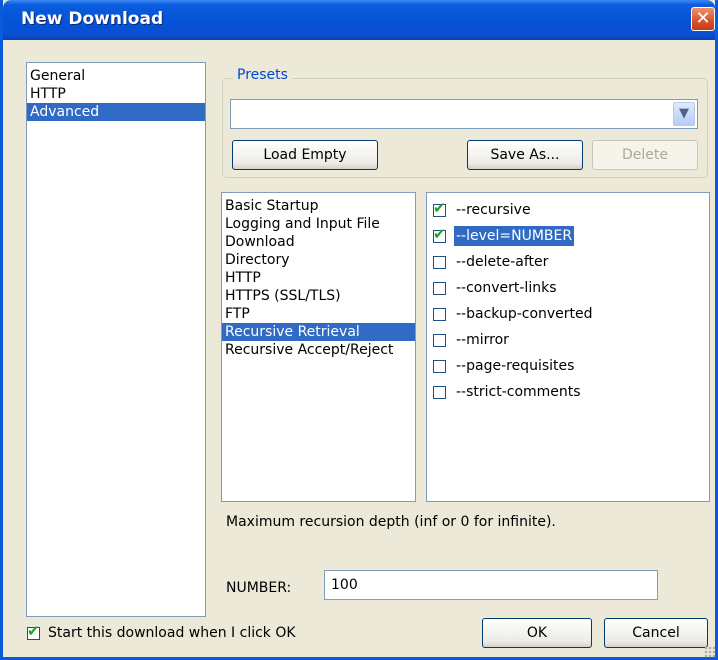 This screenshot has width=718, height=660. I want to click on option-label: --recursive, so click(493, 210).